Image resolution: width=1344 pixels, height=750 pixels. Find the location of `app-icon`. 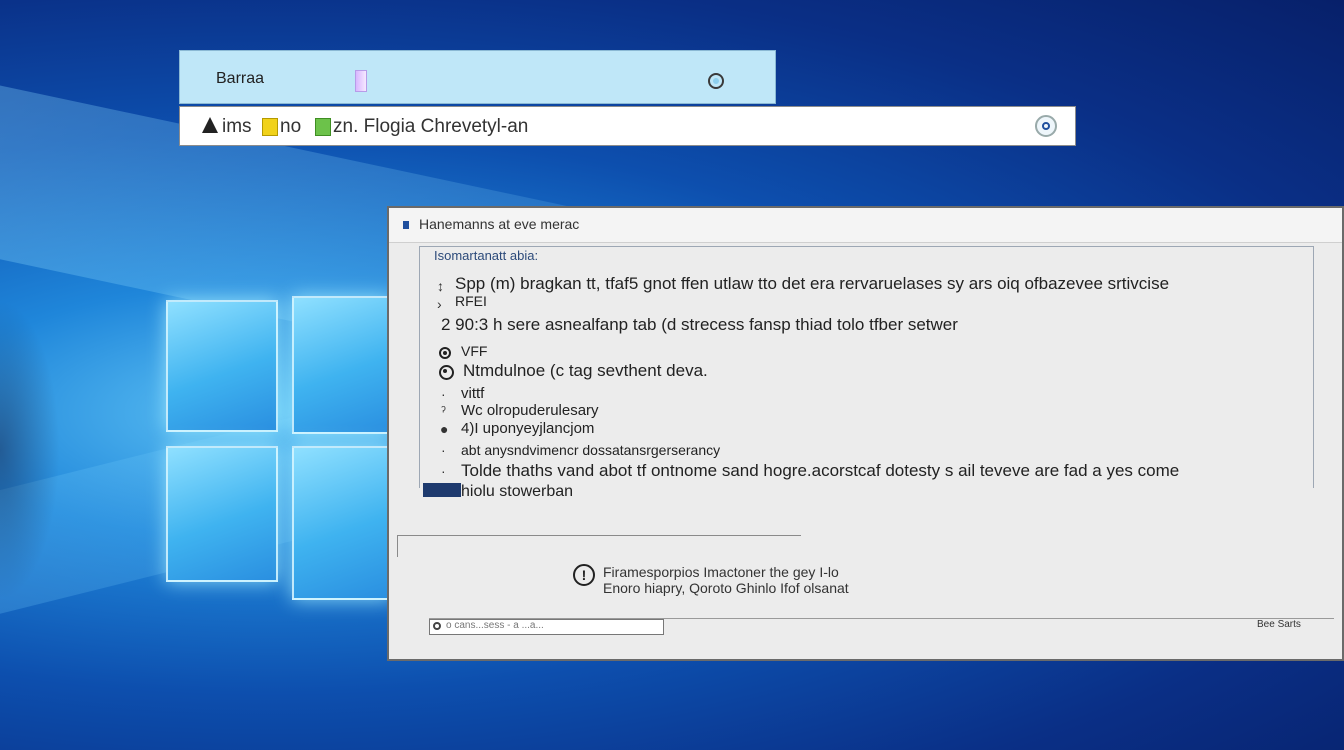

app-icon is located at coordinates (406, 225).